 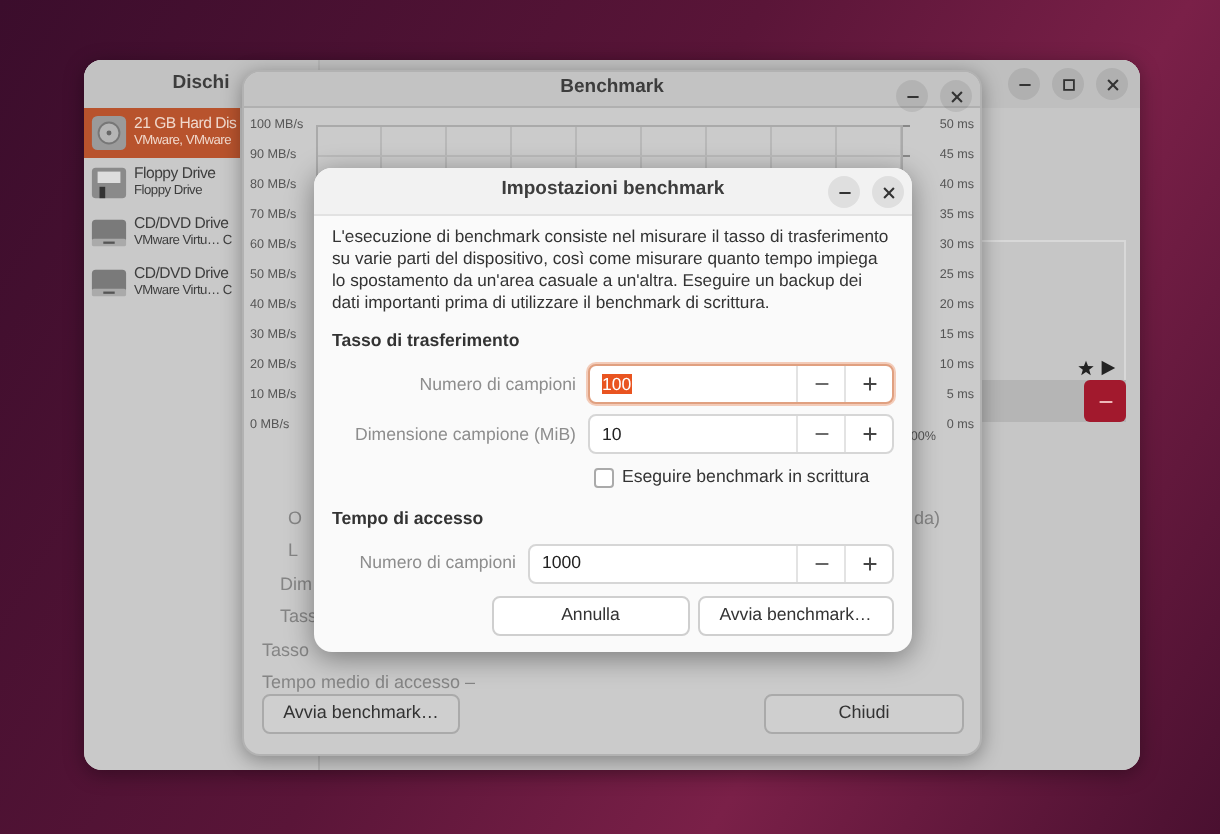 What do you see at coordinates (109, 183) in the screenshot?
I see `floppy-drive-icon` at bounding box center [109, 183].